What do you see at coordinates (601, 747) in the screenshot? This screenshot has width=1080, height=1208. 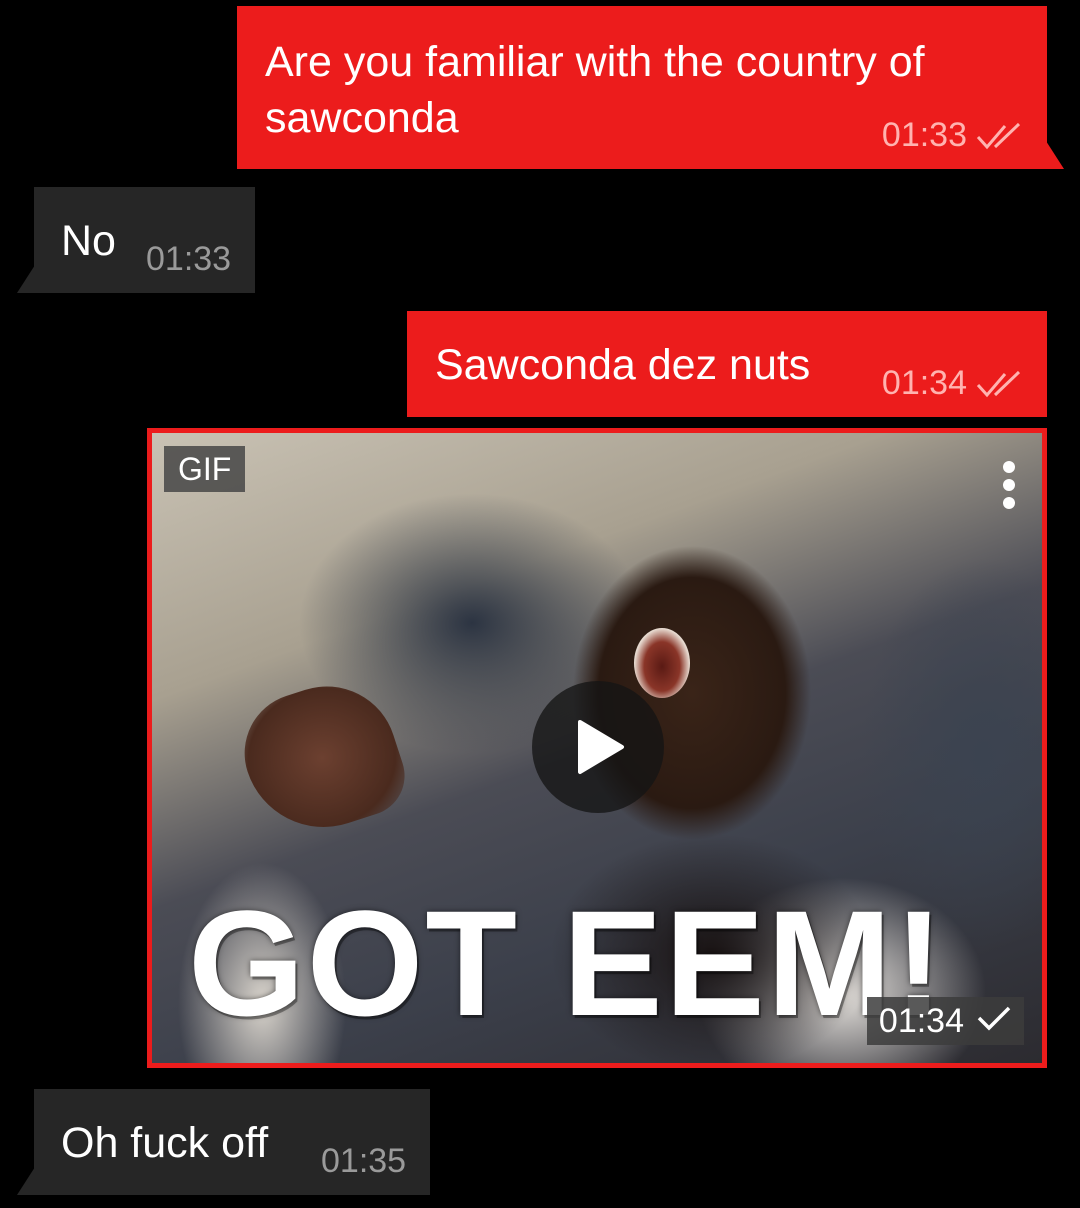 I see `play-icon` at bounding box center [601, 747].